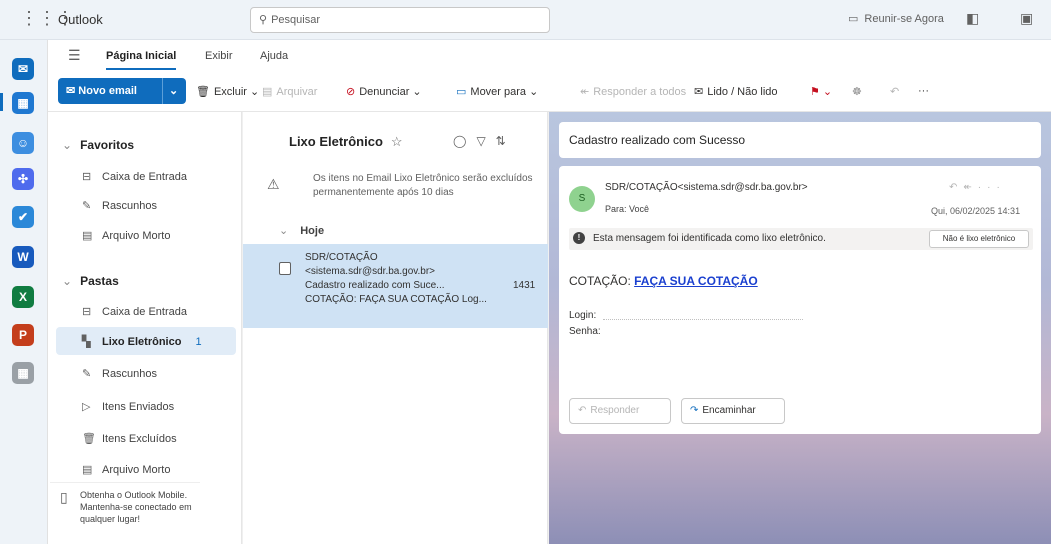 This screenshot has width=1051, height=544. I want to click on report-icon: ⊘, so click(351, 92).